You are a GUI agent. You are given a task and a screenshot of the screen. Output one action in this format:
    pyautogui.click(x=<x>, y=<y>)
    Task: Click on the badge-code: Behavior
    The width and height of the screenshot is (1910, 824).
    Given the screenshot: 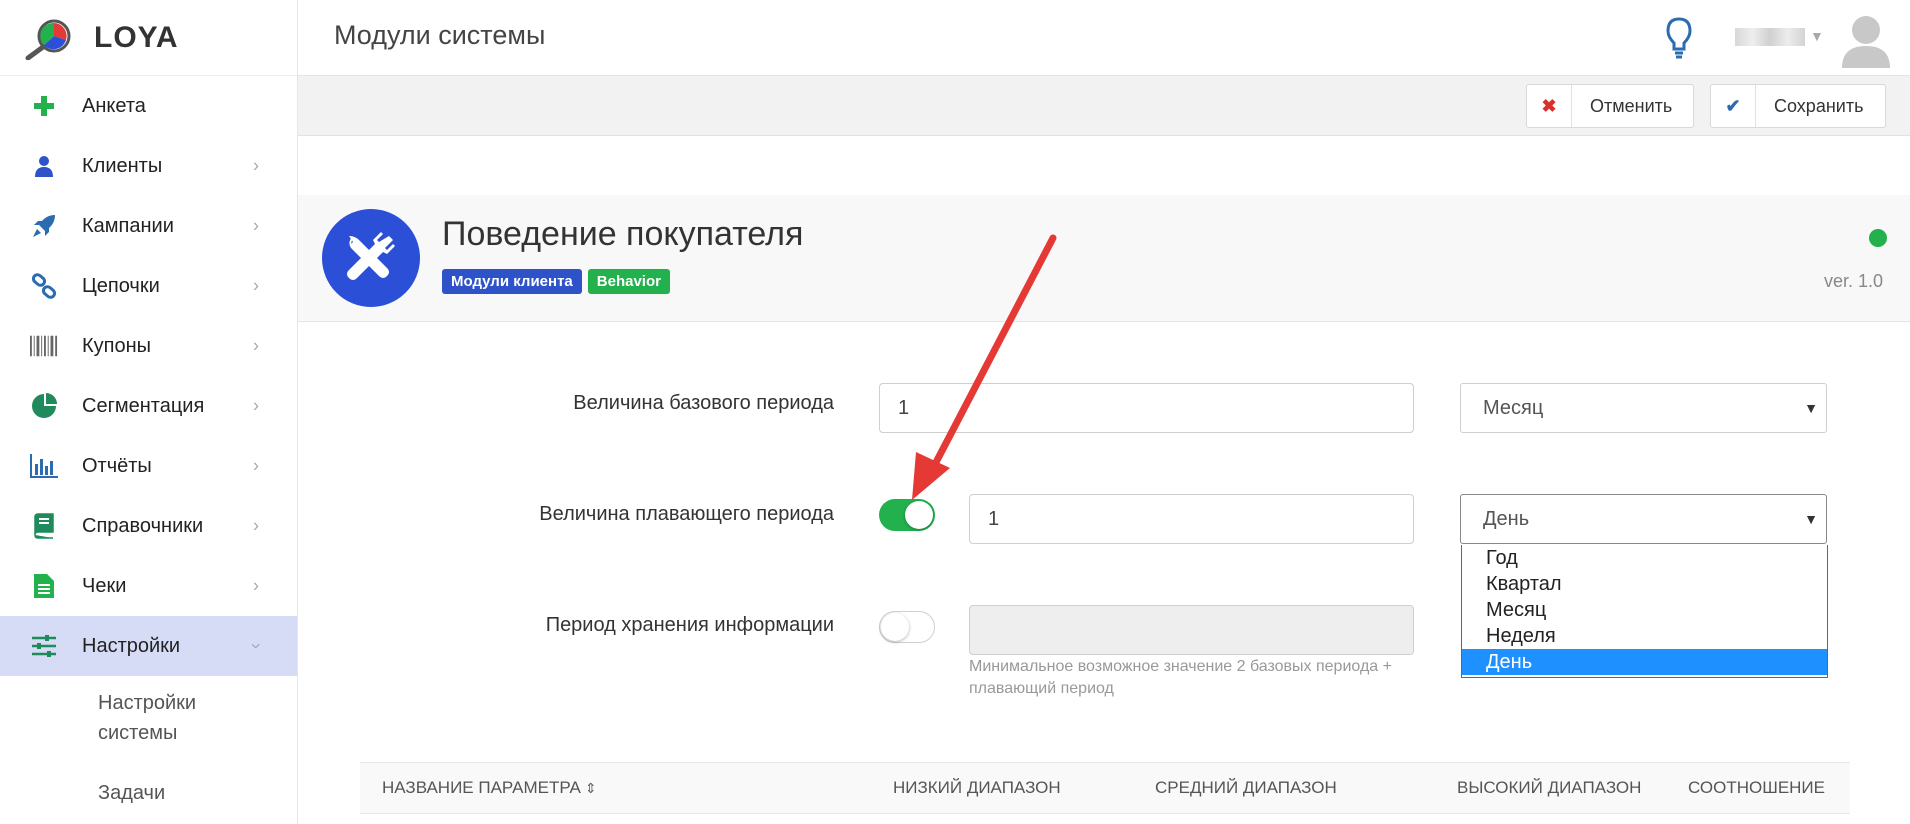 What is the action you would take?
    pyautogui.click(x=628, y=281)
    